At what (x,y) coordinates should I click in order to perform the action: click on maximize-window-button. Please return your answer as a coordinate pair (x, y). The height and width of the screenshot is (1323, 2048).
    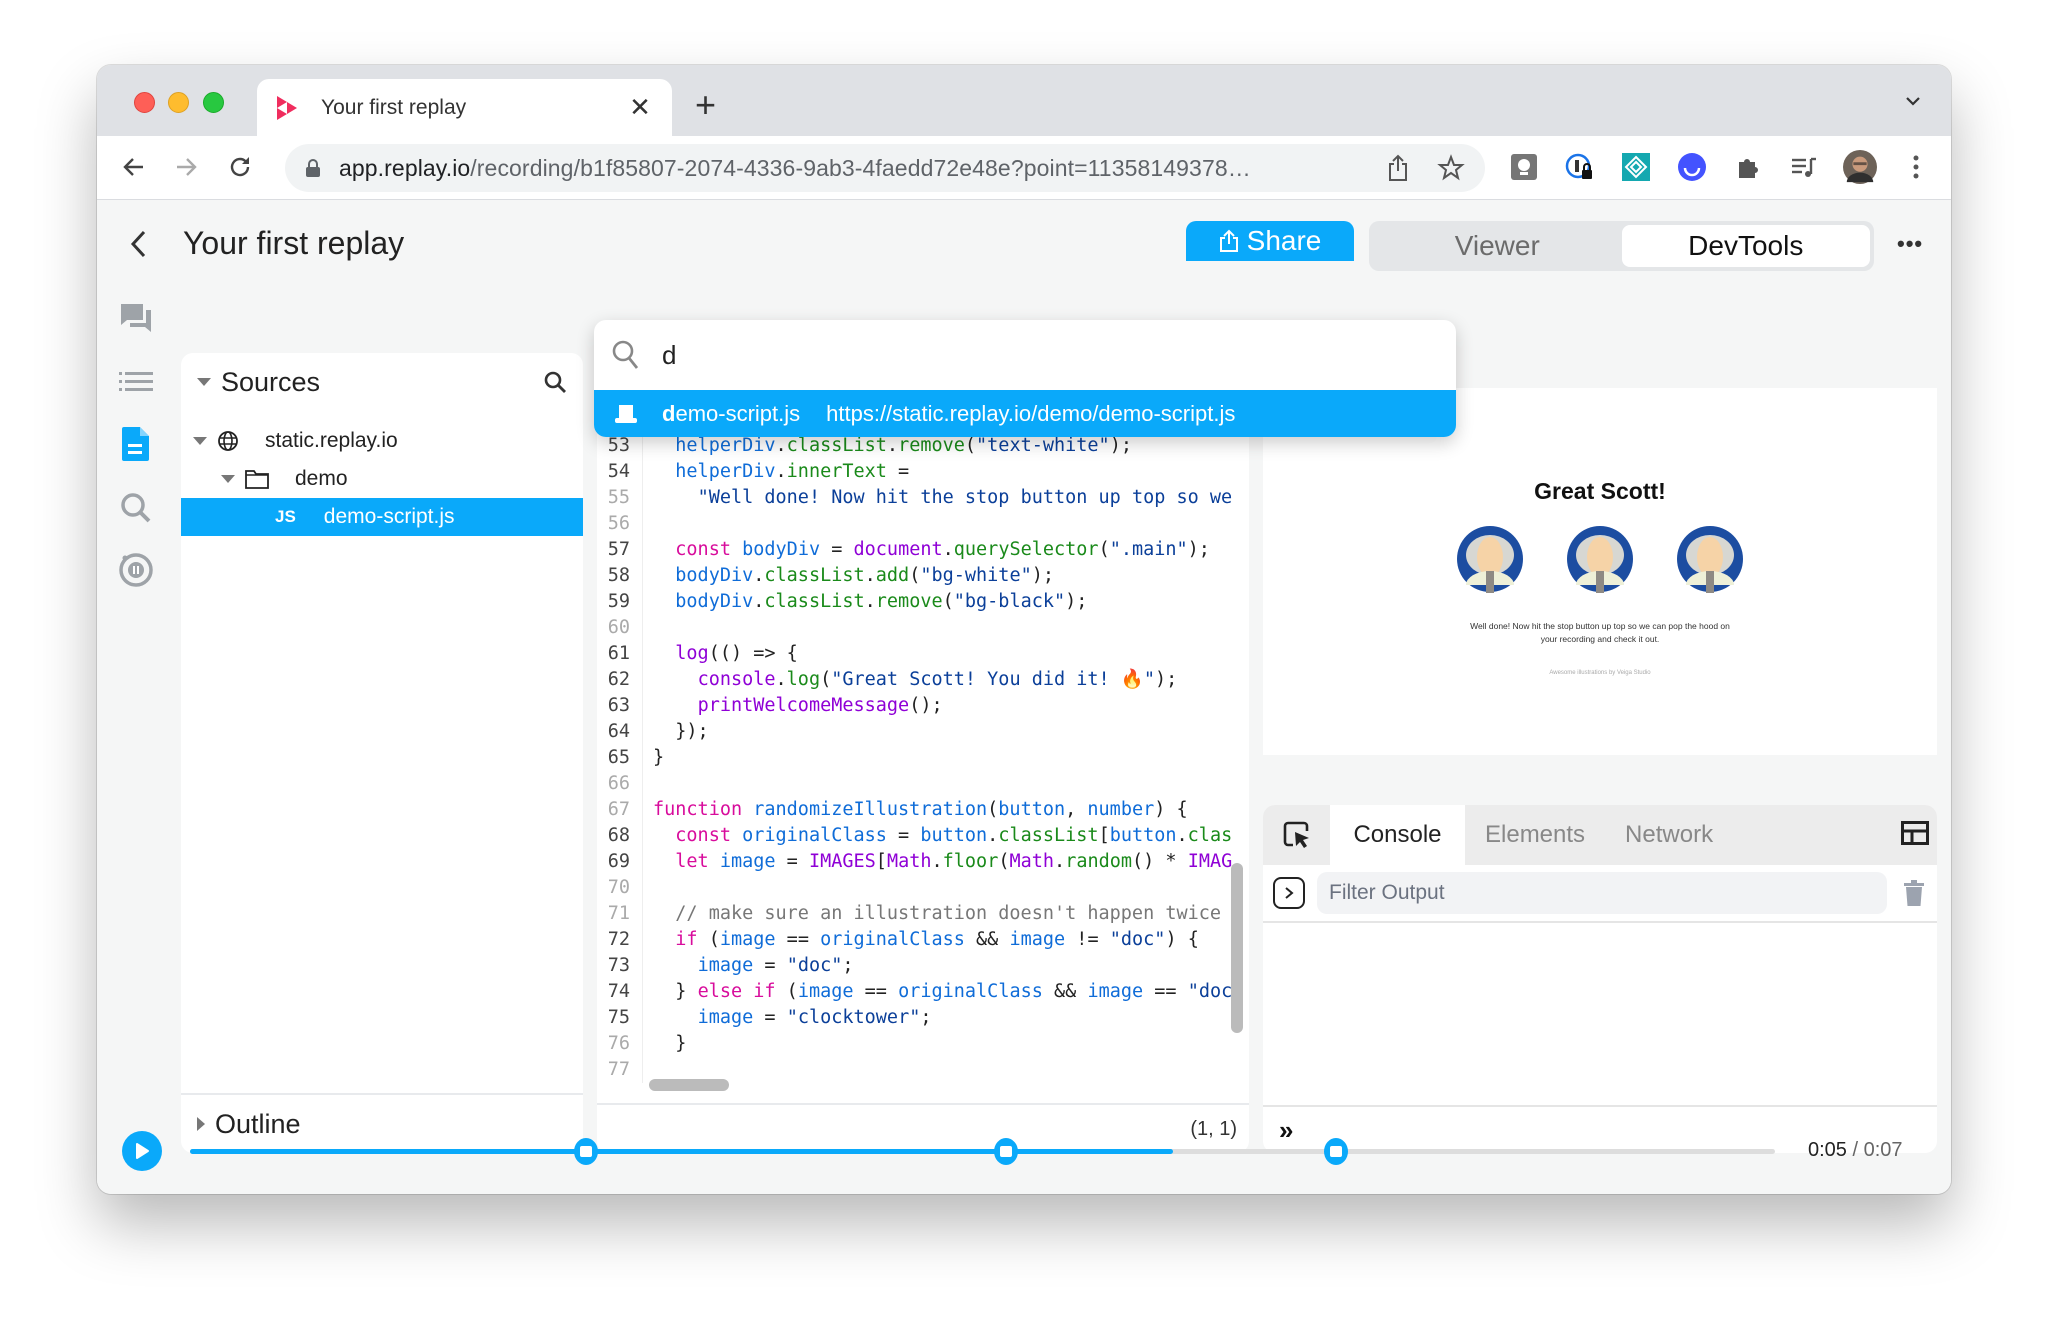
    Looking at the image, I should click on (213, 102).